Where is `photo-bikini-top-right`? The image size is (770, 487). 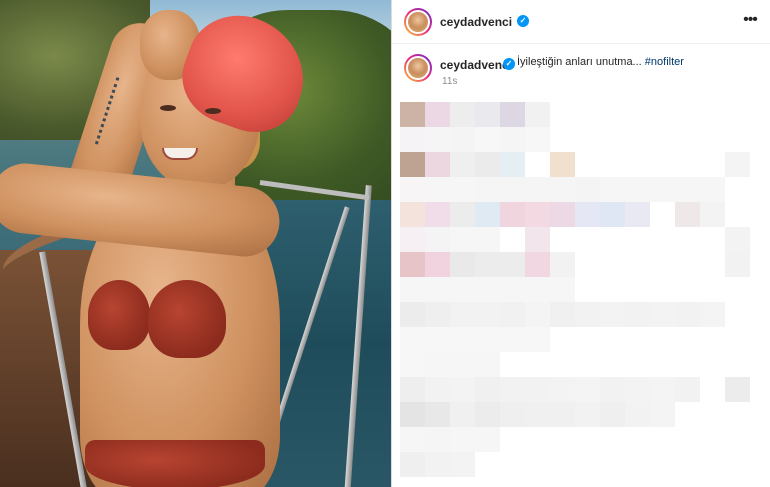 photo-bikini-top-right is located at coordinates (187, 319).